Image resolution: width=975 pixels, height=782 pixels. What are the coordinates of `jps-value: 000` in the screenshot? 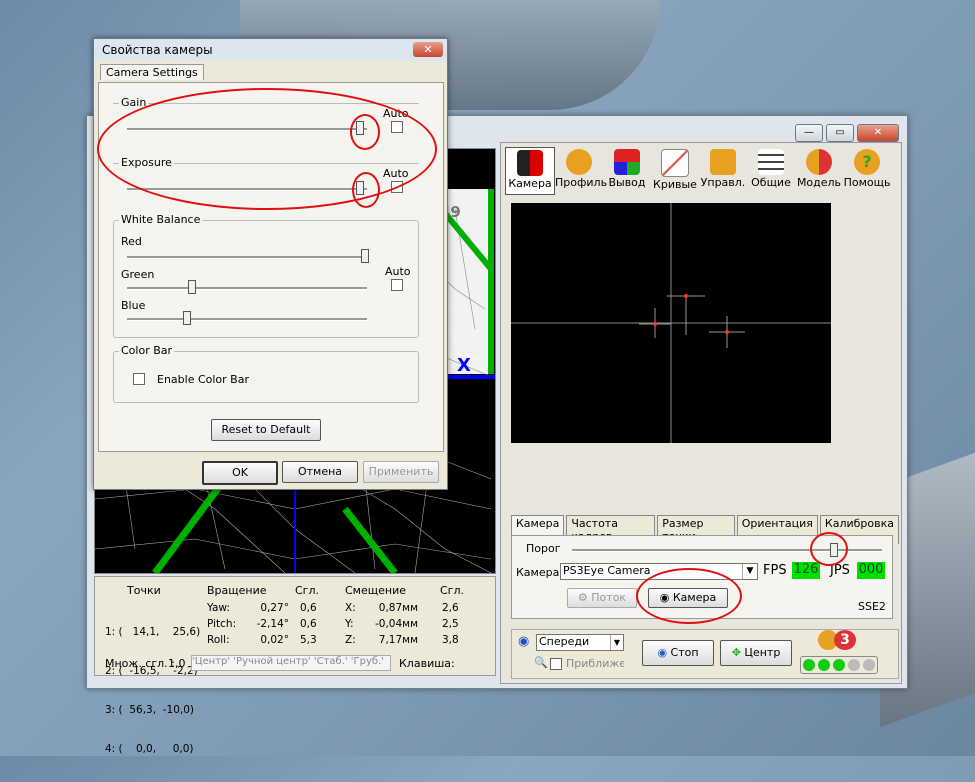 It's located at (871, 570).